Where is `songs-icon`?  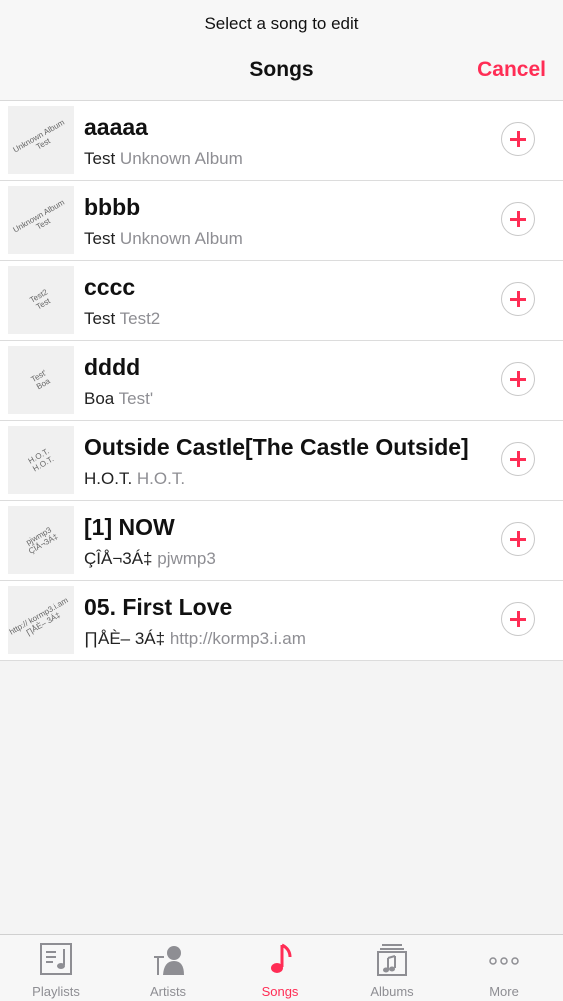 songs-icon is located at coordinates (281, 958).